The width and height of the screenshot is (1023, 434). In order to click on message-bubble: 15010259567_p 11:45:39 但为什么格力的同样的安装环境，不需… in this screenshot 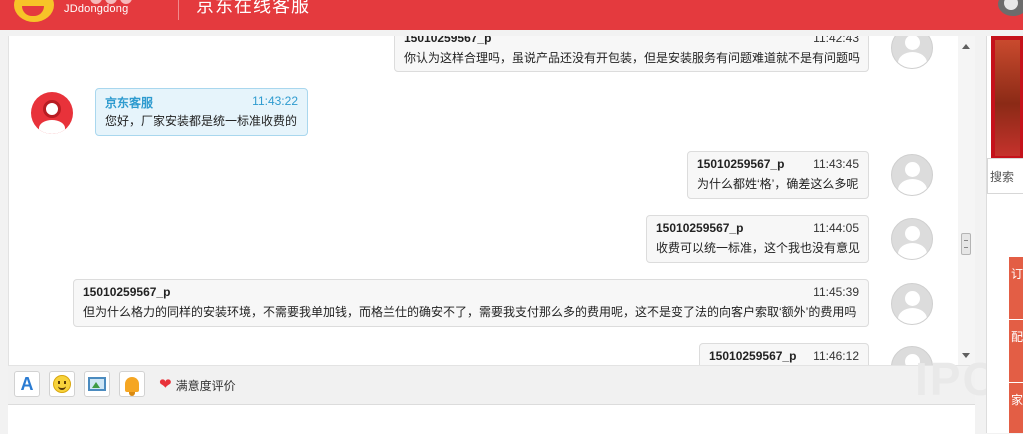, I will do `click(471, 303)`.